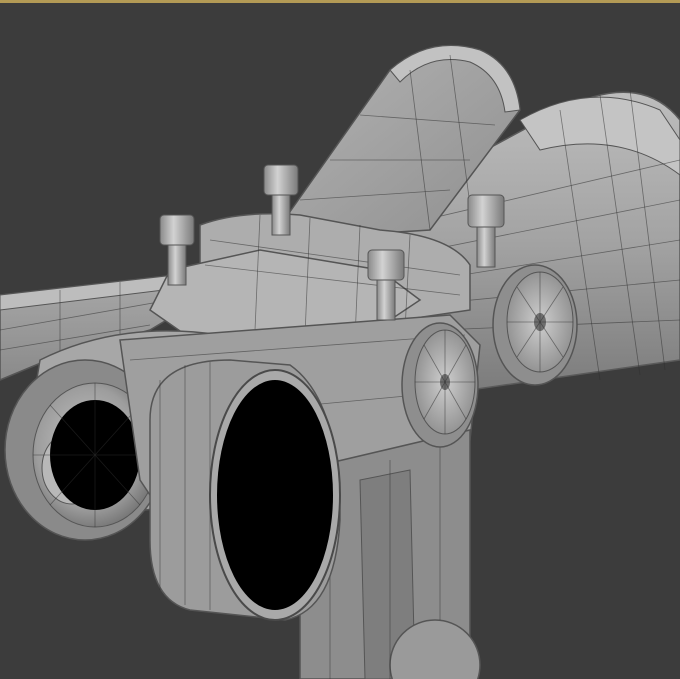  Describe the element at coordinates (440, 385) in the screenshot. I see `side-disc-left` at that location.